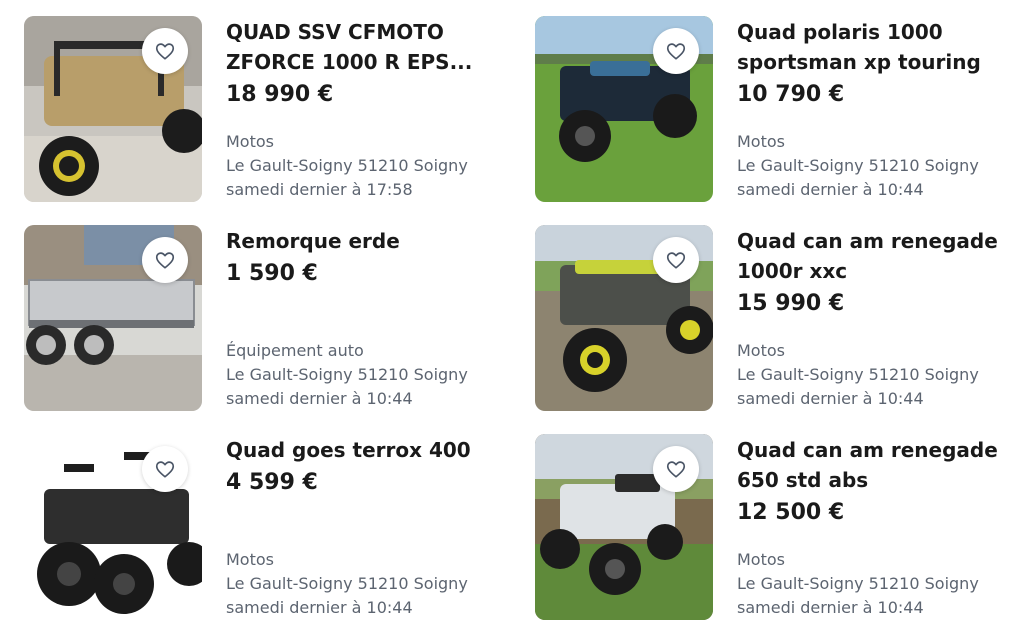  I want to click on listing-title: Quad goes terrox 400, so click(368, 450).